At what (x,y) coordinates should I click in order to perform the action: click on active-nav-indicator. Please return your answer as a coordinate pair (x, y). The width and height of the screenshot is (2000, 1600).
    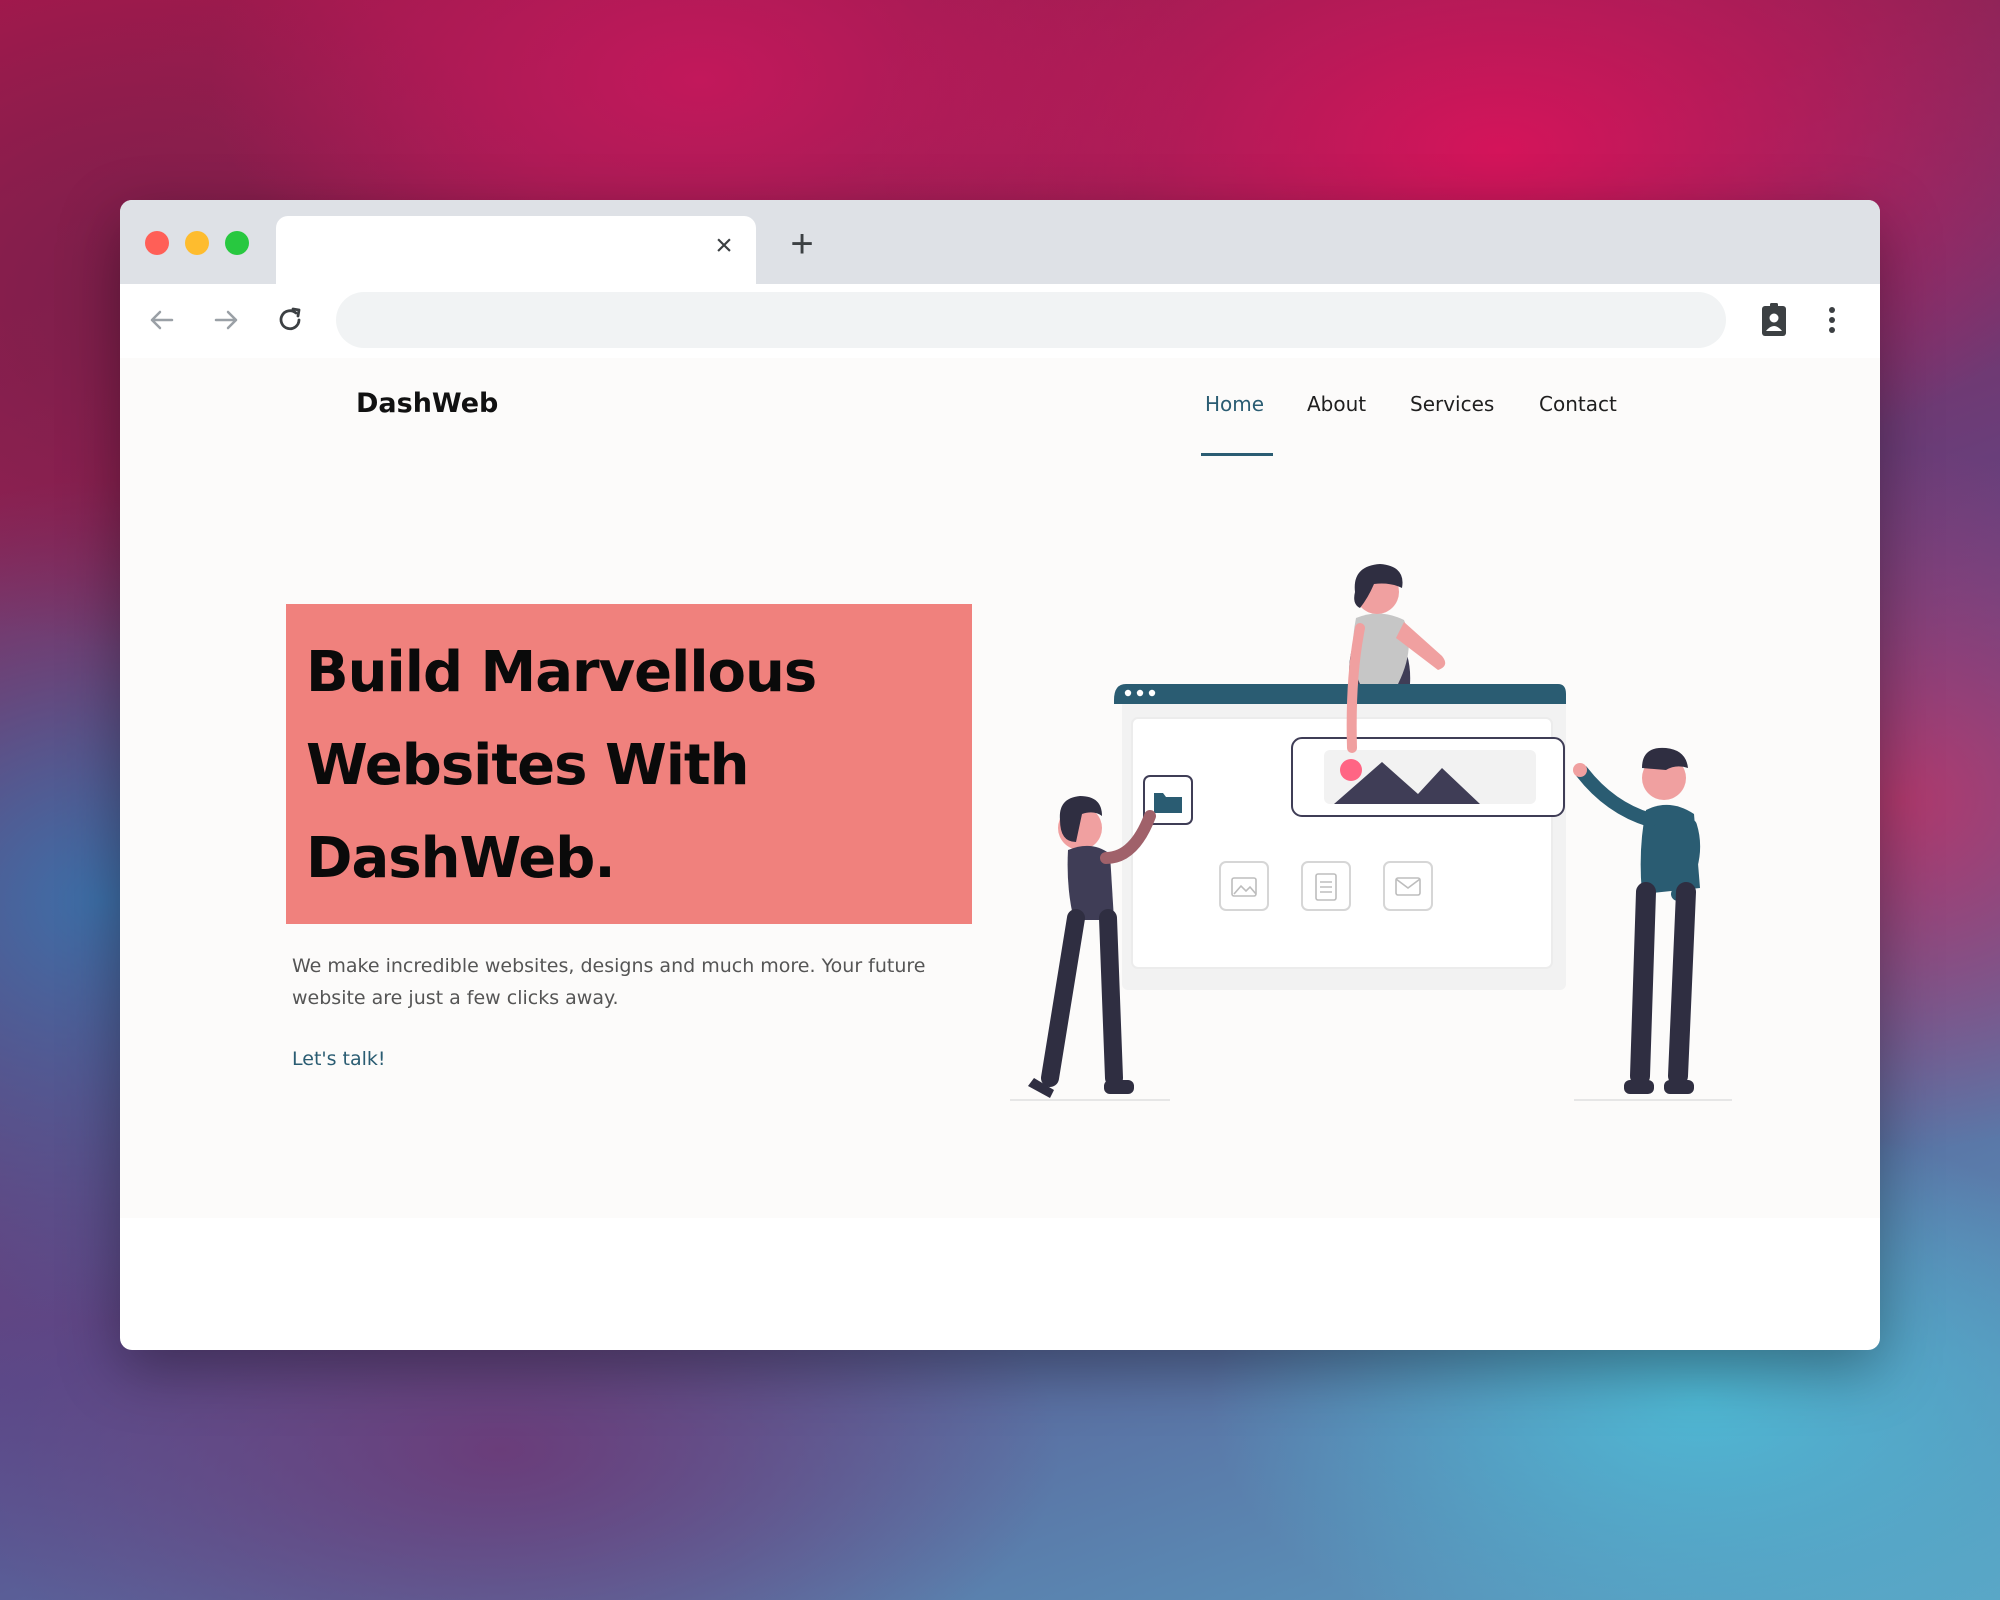
    Looking at the image, I should click on (1237, 454).